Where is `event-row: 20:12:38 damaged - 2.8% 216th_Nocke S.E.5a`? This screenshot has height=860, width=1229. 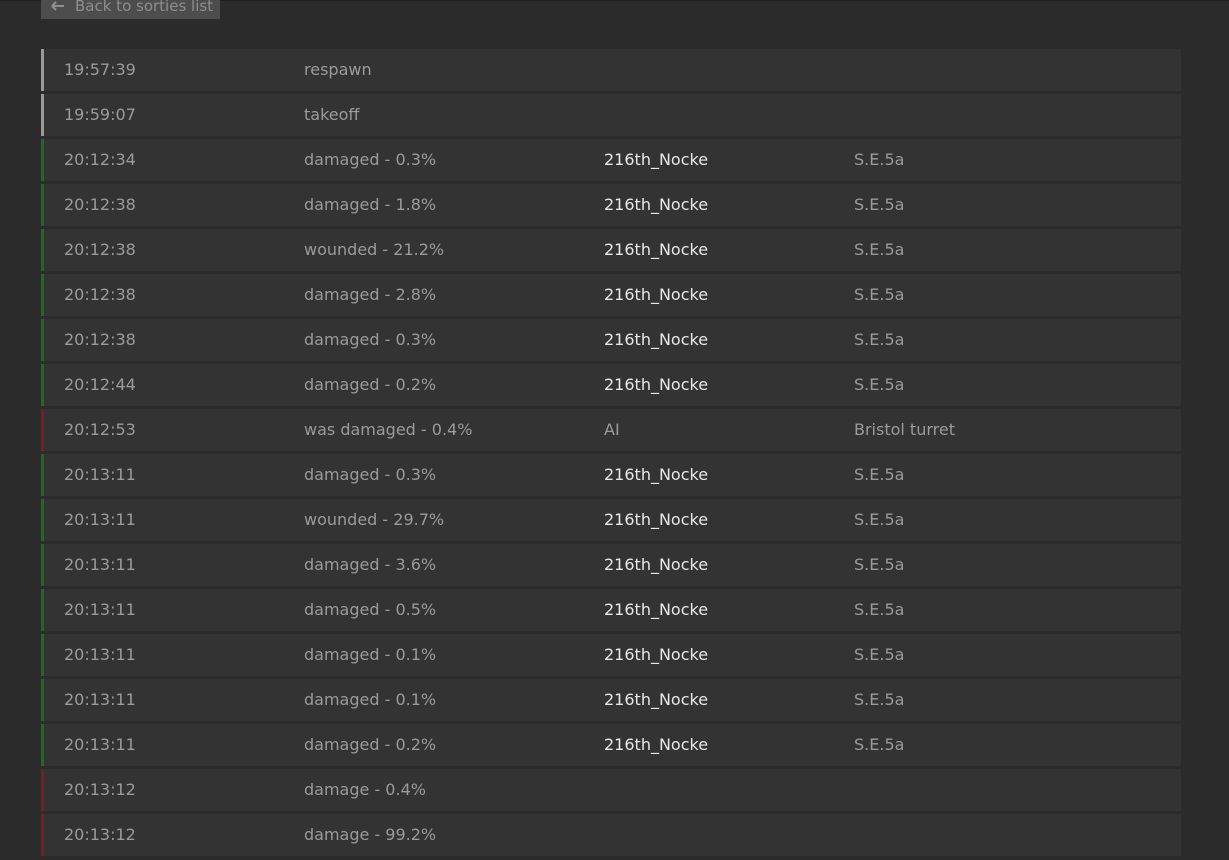
event-row: 20:12:38 damaged - 2.8% 216th_Nocke S.E.5a is located at coordinates (611, 295).